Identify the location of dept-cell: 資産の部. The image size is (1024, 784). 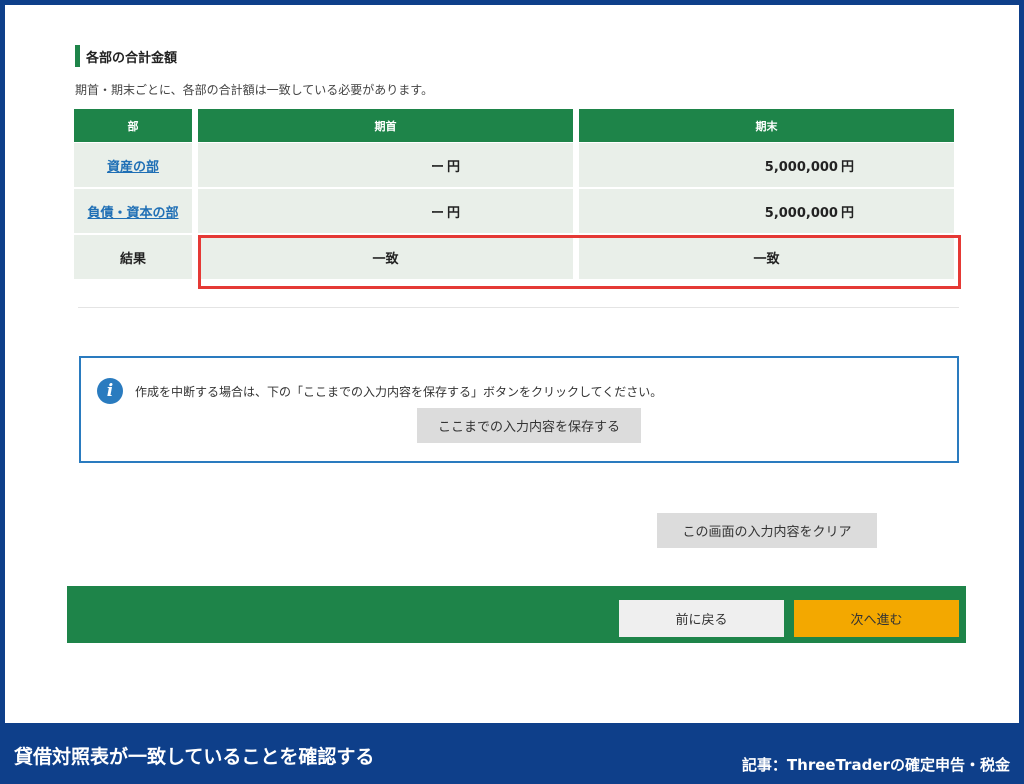
(133, 166).